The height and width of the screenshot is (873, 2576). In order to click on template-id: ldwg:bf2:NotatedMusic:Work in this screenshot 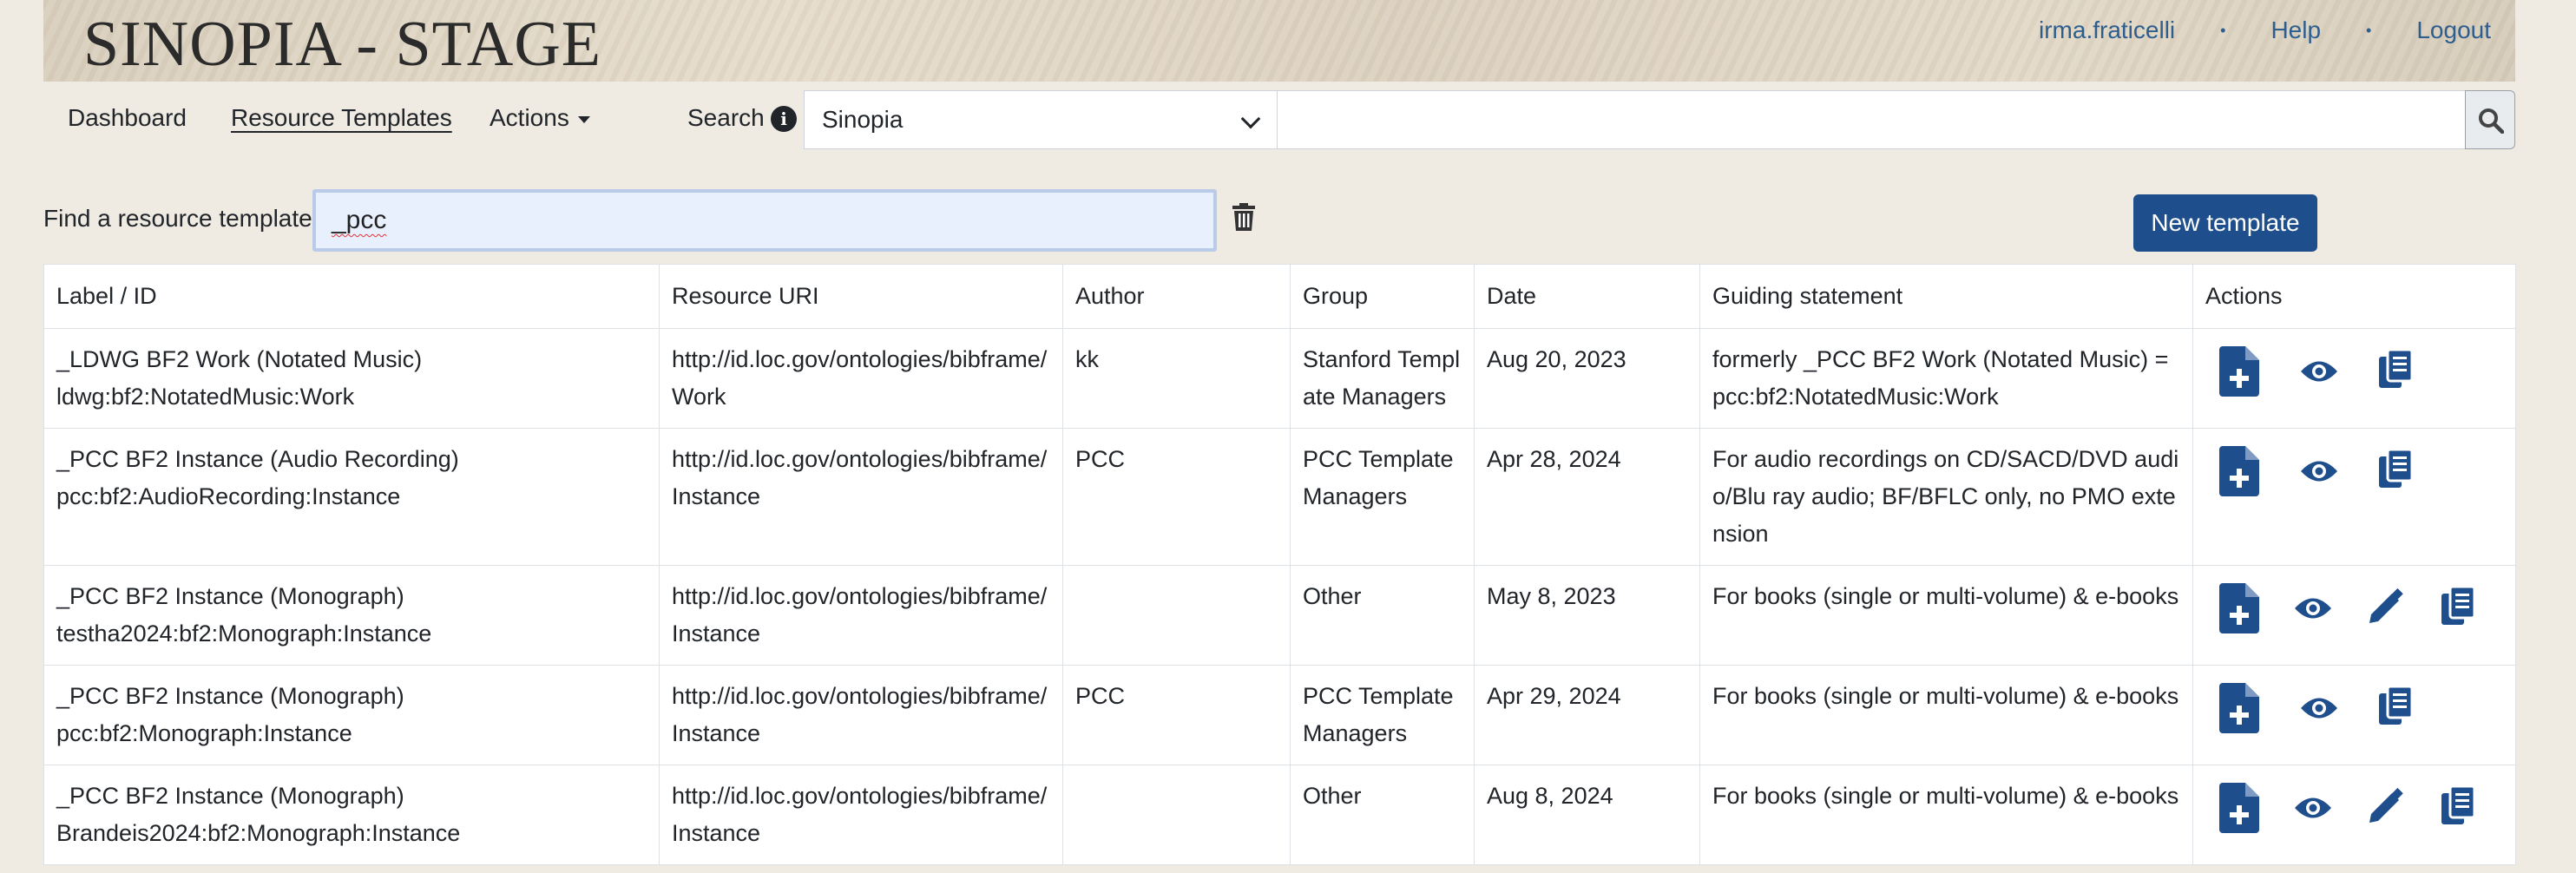, I will do `click(205, 397)`.